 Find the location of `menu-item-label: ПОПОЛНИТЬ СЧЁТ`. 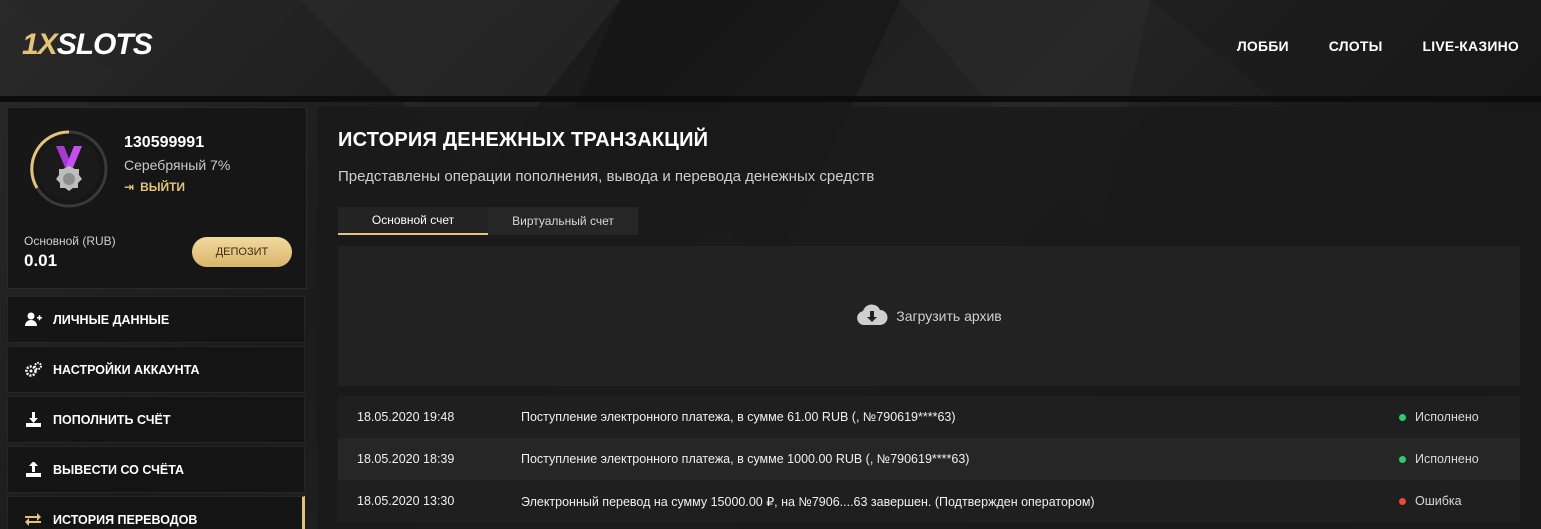

menu-item-label: ПОПОЛНИТЬ СЧЁТ is located at coordinates (112, 419).